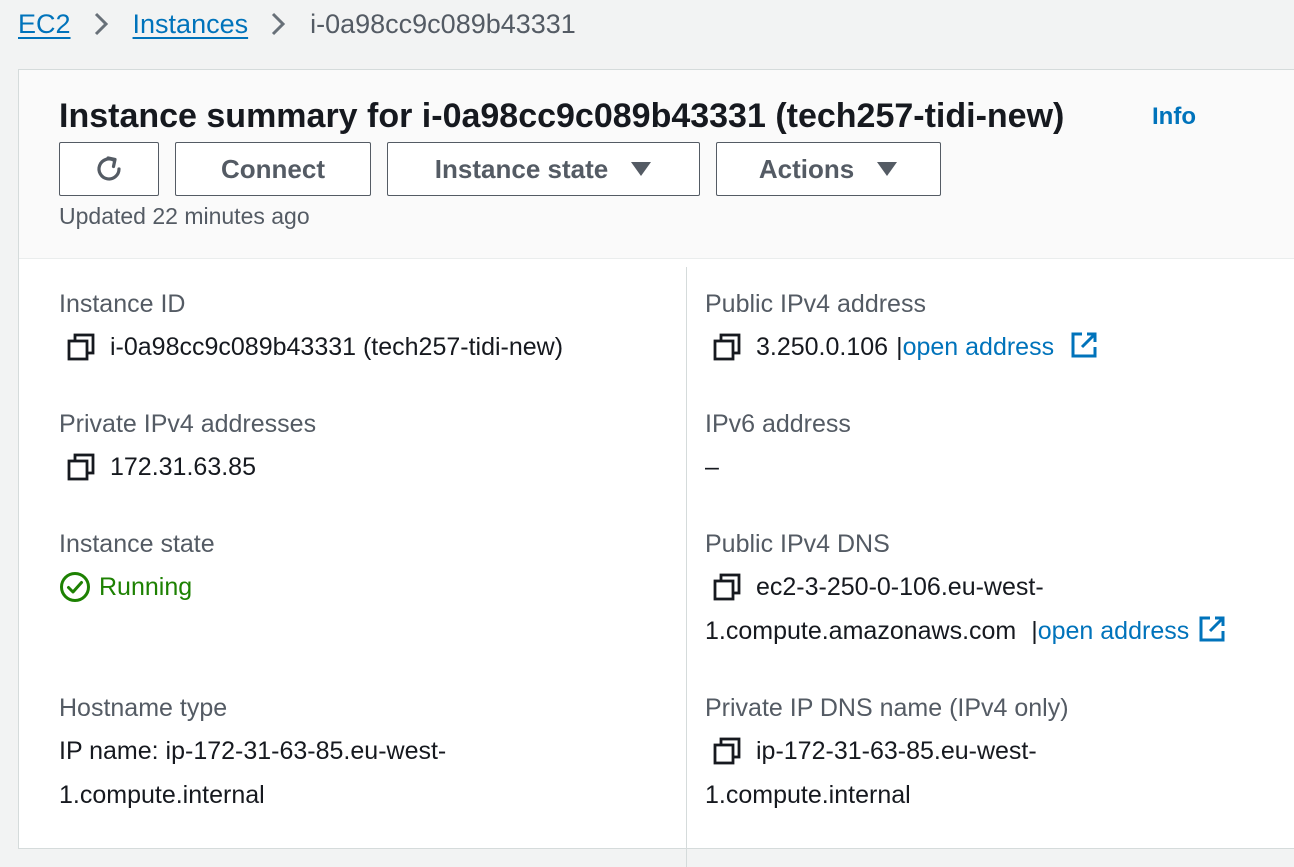  I want to click on refresh-icon, so click(109, 168).